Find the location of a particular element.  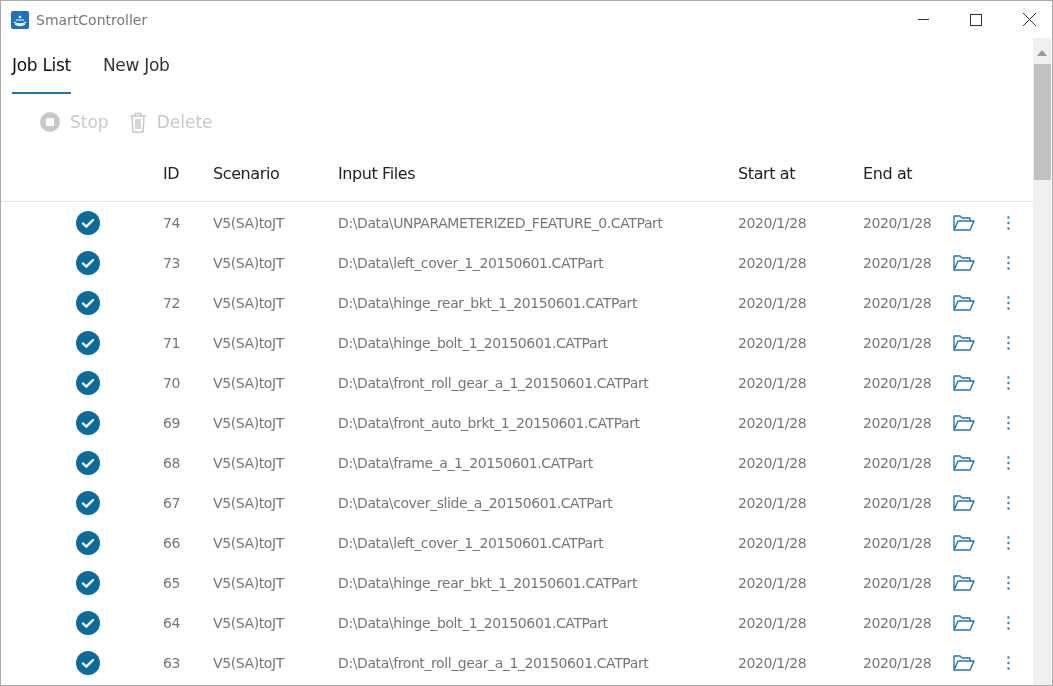

column-header: Input Files is located at coordinates (377, 173).